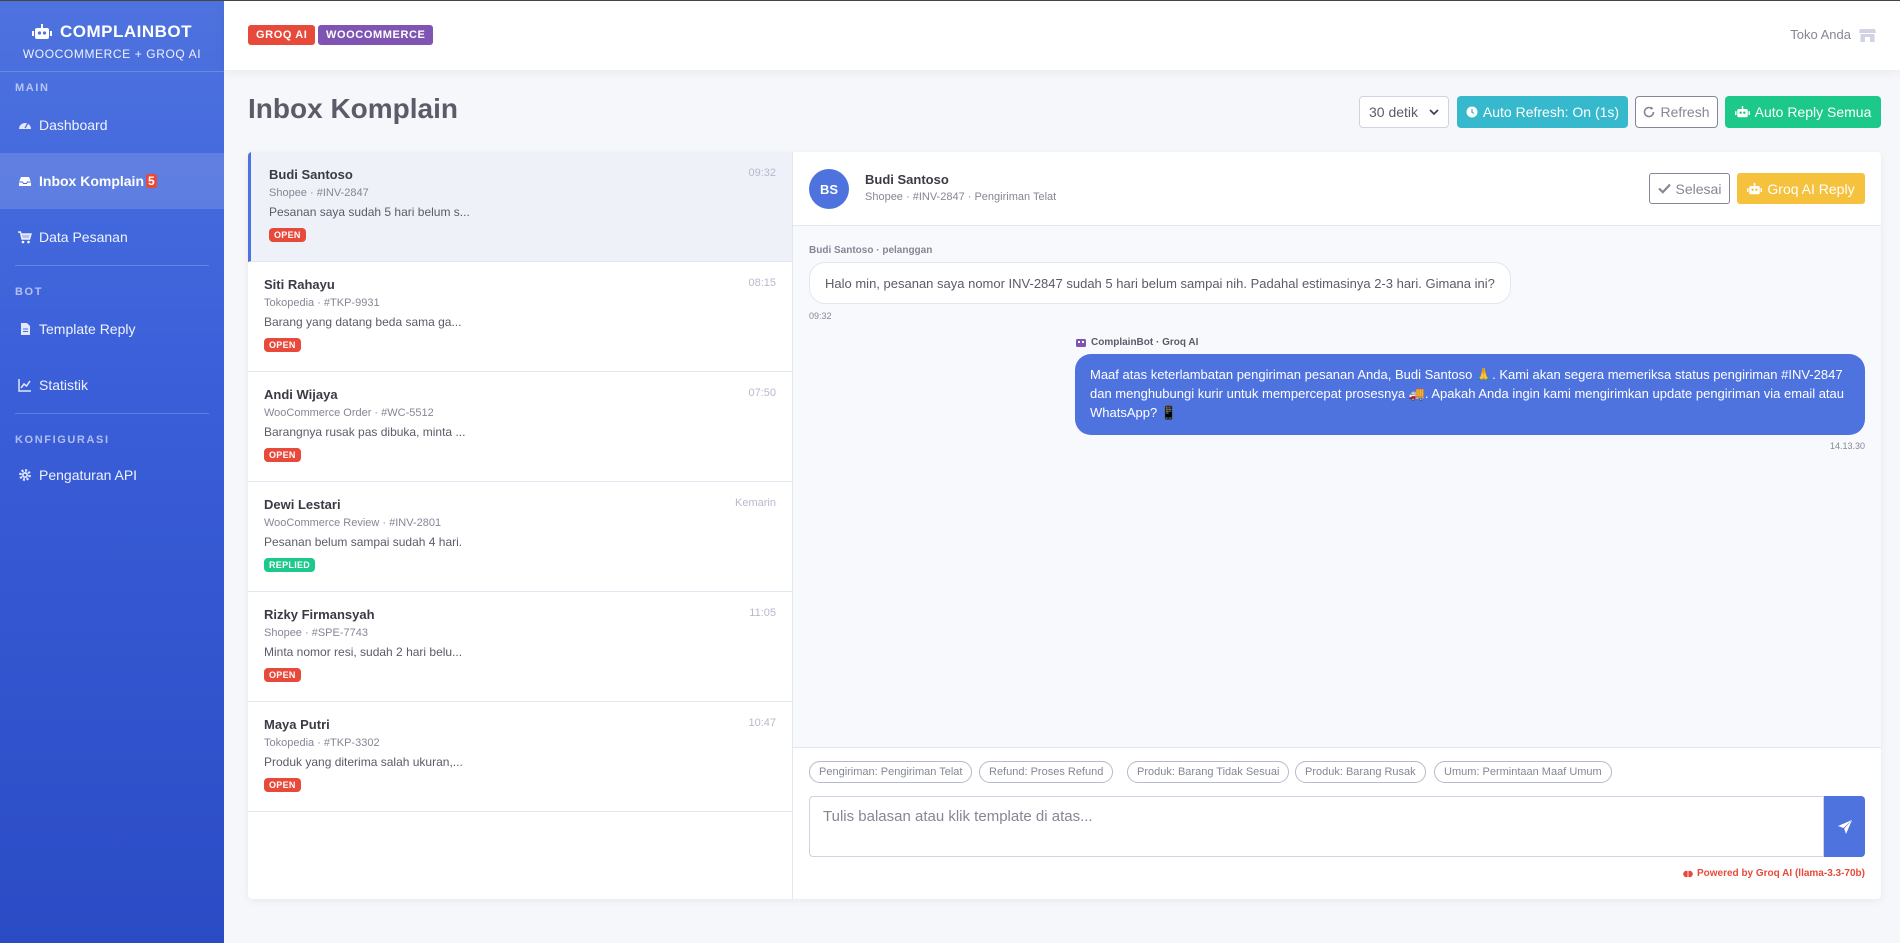 The image size is (1900, 943). I want to click on conversation-time: 10:47, so click(762, 723).